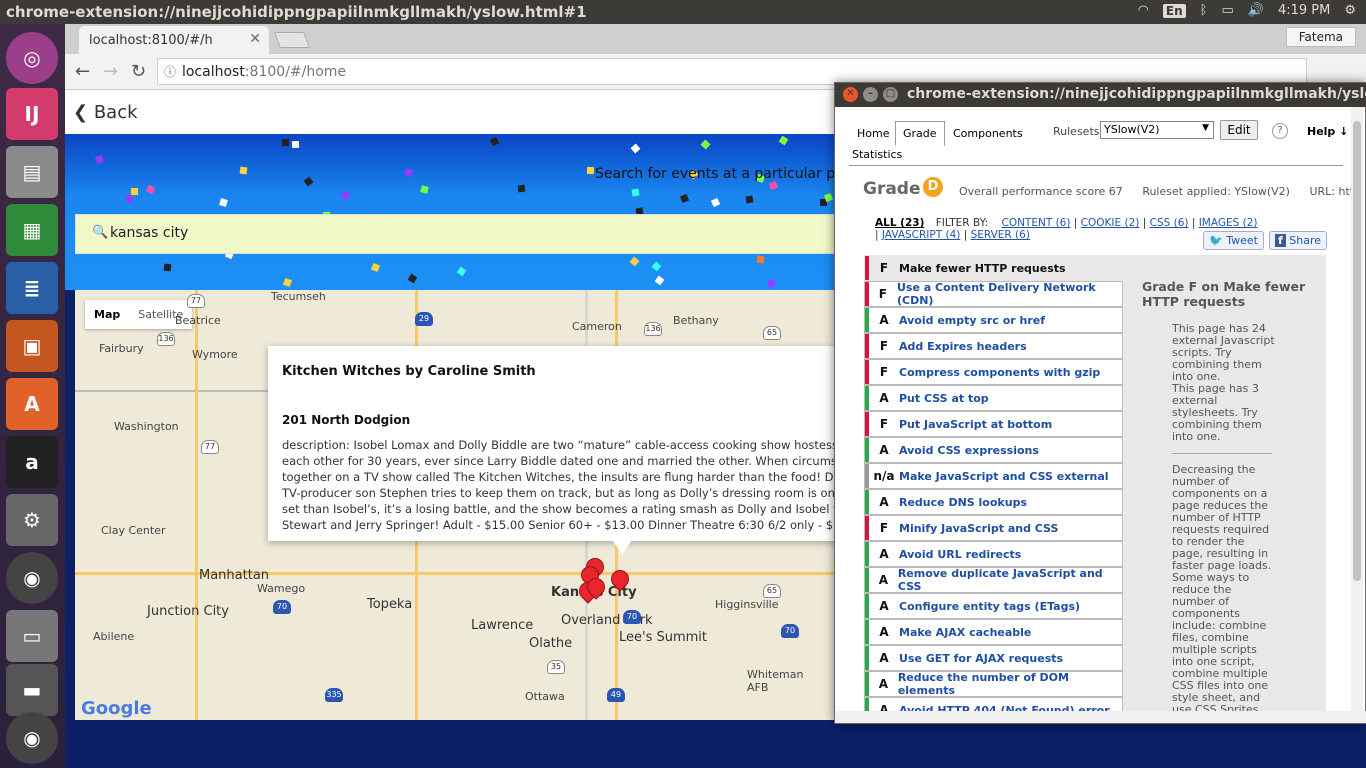 This screenshot has height=768, width=1366. Describe the element at coordinates (32, 520) in the screenshot. I see `settings-icon: ⚙` at that location.